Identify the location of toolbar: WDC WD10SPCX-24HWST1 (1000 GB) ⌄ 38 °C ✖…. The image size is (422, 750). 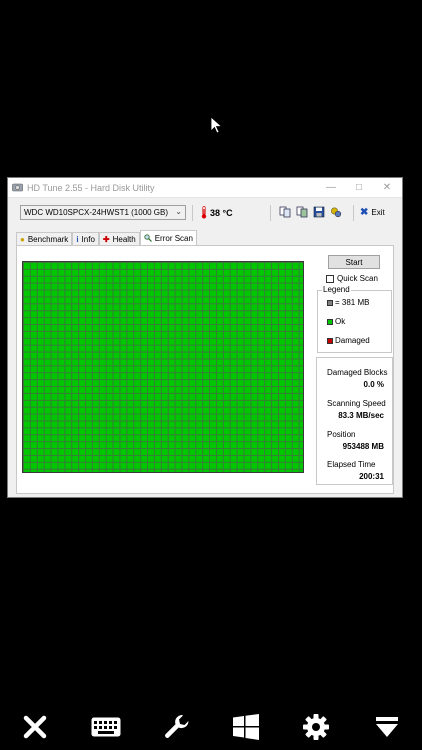
(205, 214).